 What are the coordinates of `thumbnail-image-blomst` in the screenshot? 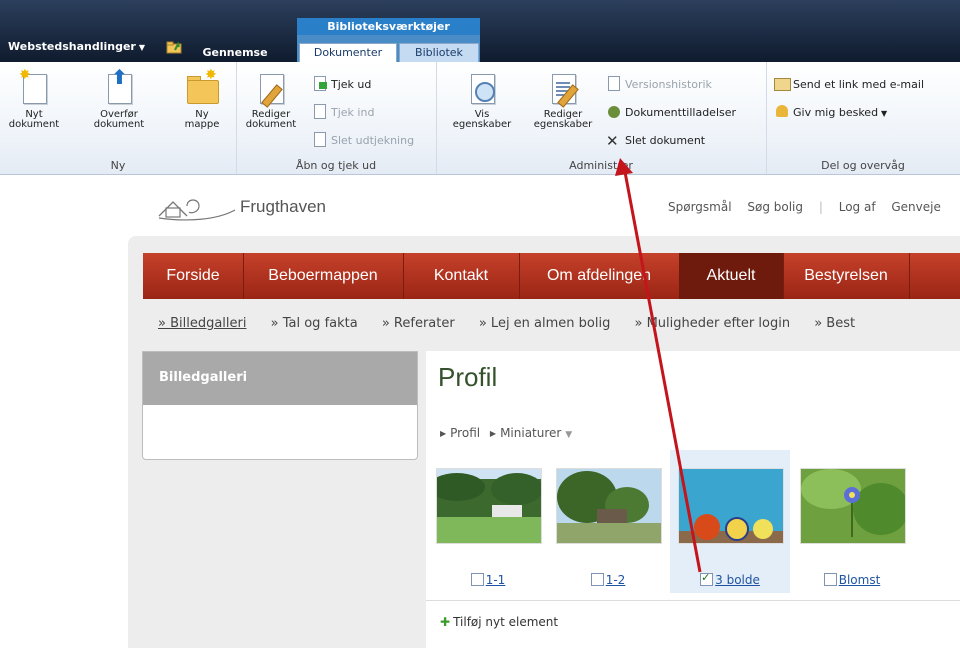 It's located at (853, 506).